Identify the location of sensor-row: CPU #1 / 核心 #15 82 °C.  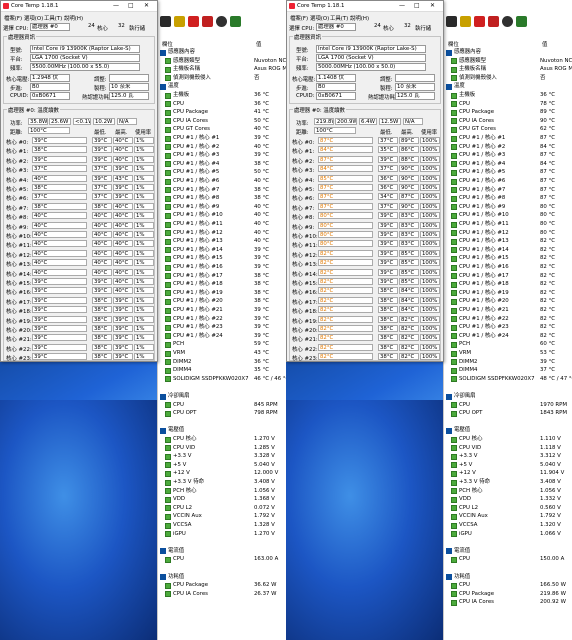
(508, 258).